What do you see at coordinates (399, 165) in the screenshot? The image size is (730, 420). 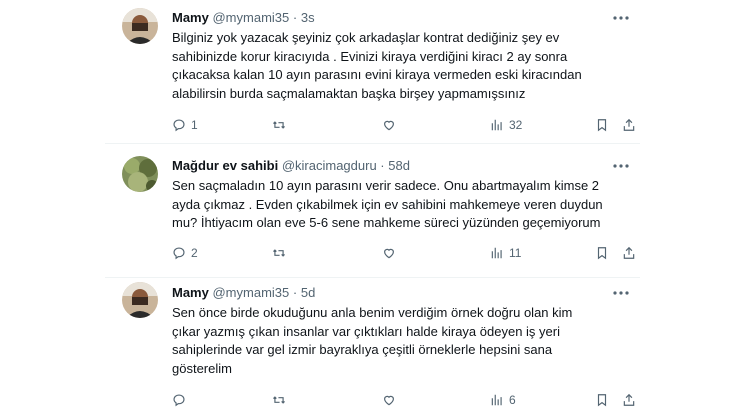 I see `timestamp: 58d` at bounding box center [399, 165].